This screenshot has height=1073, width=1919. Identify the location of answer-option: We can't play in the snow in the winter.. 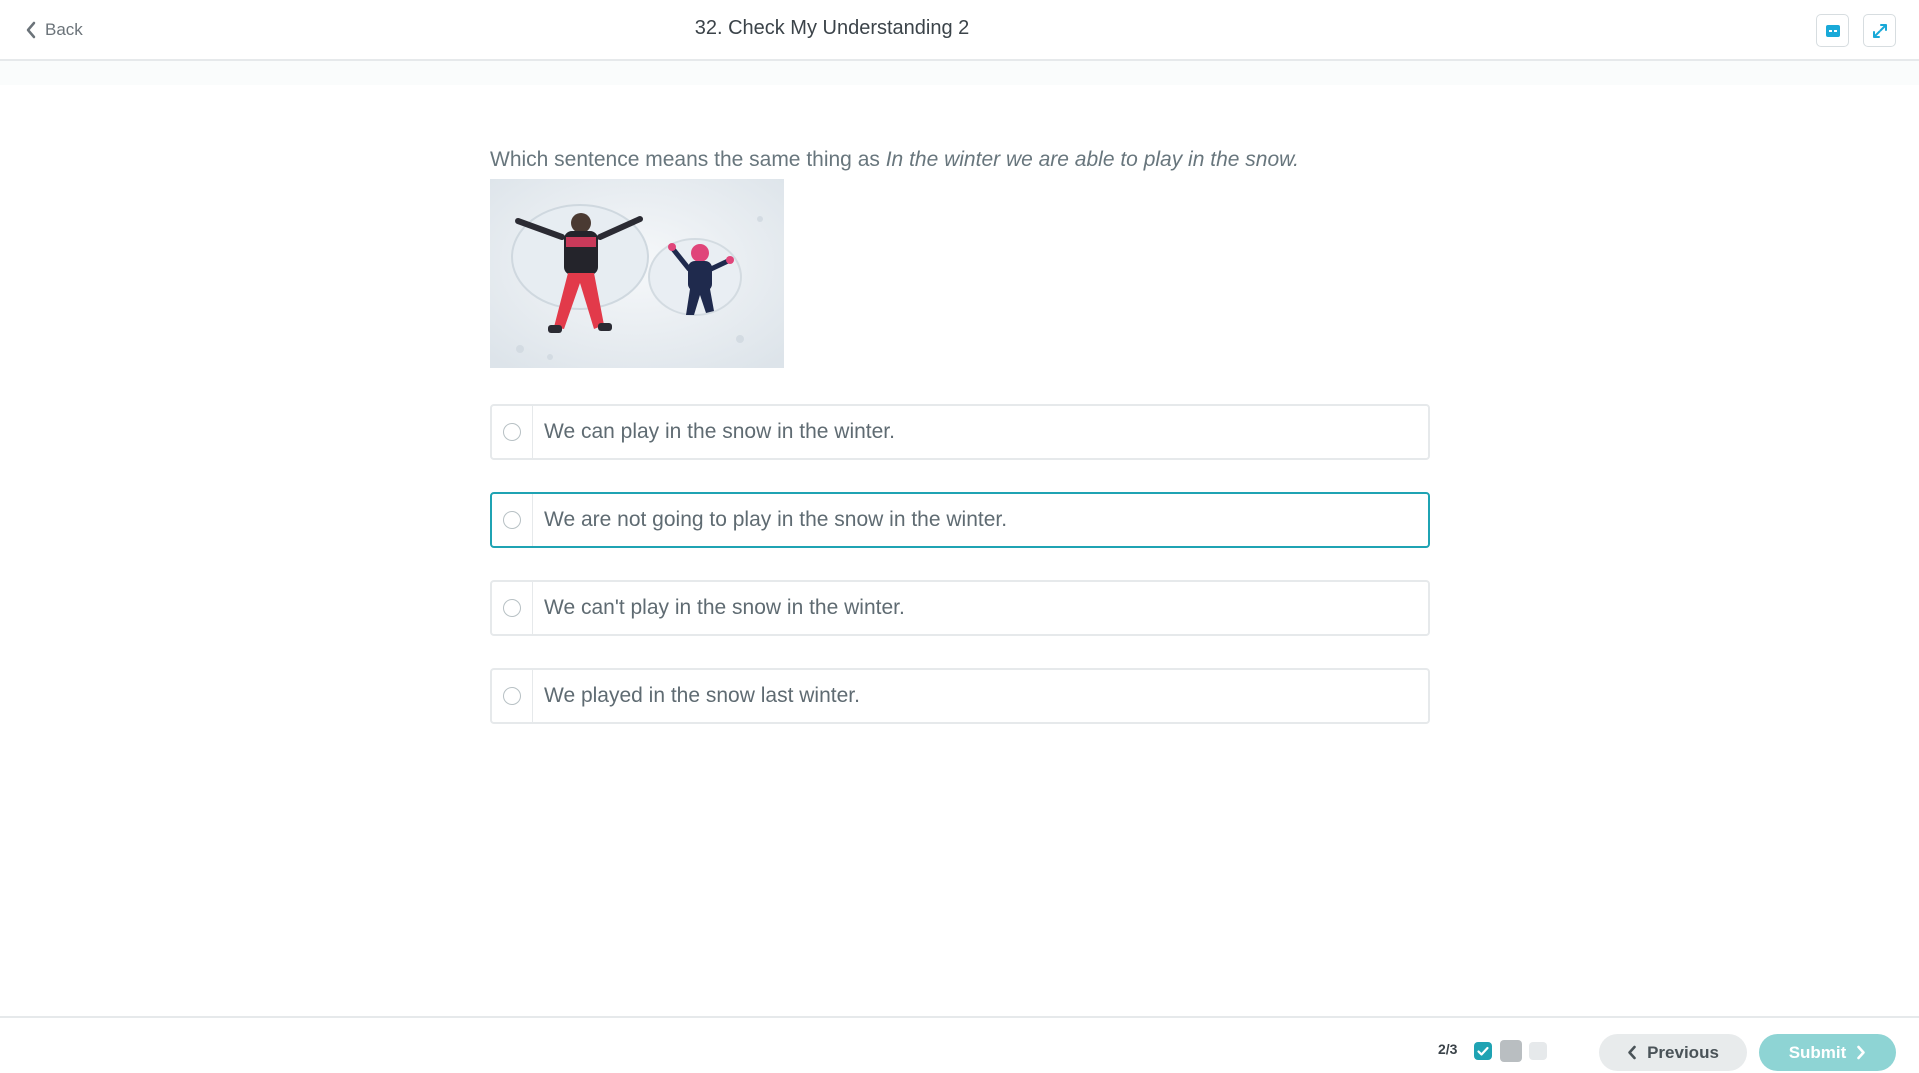
(960, 608).